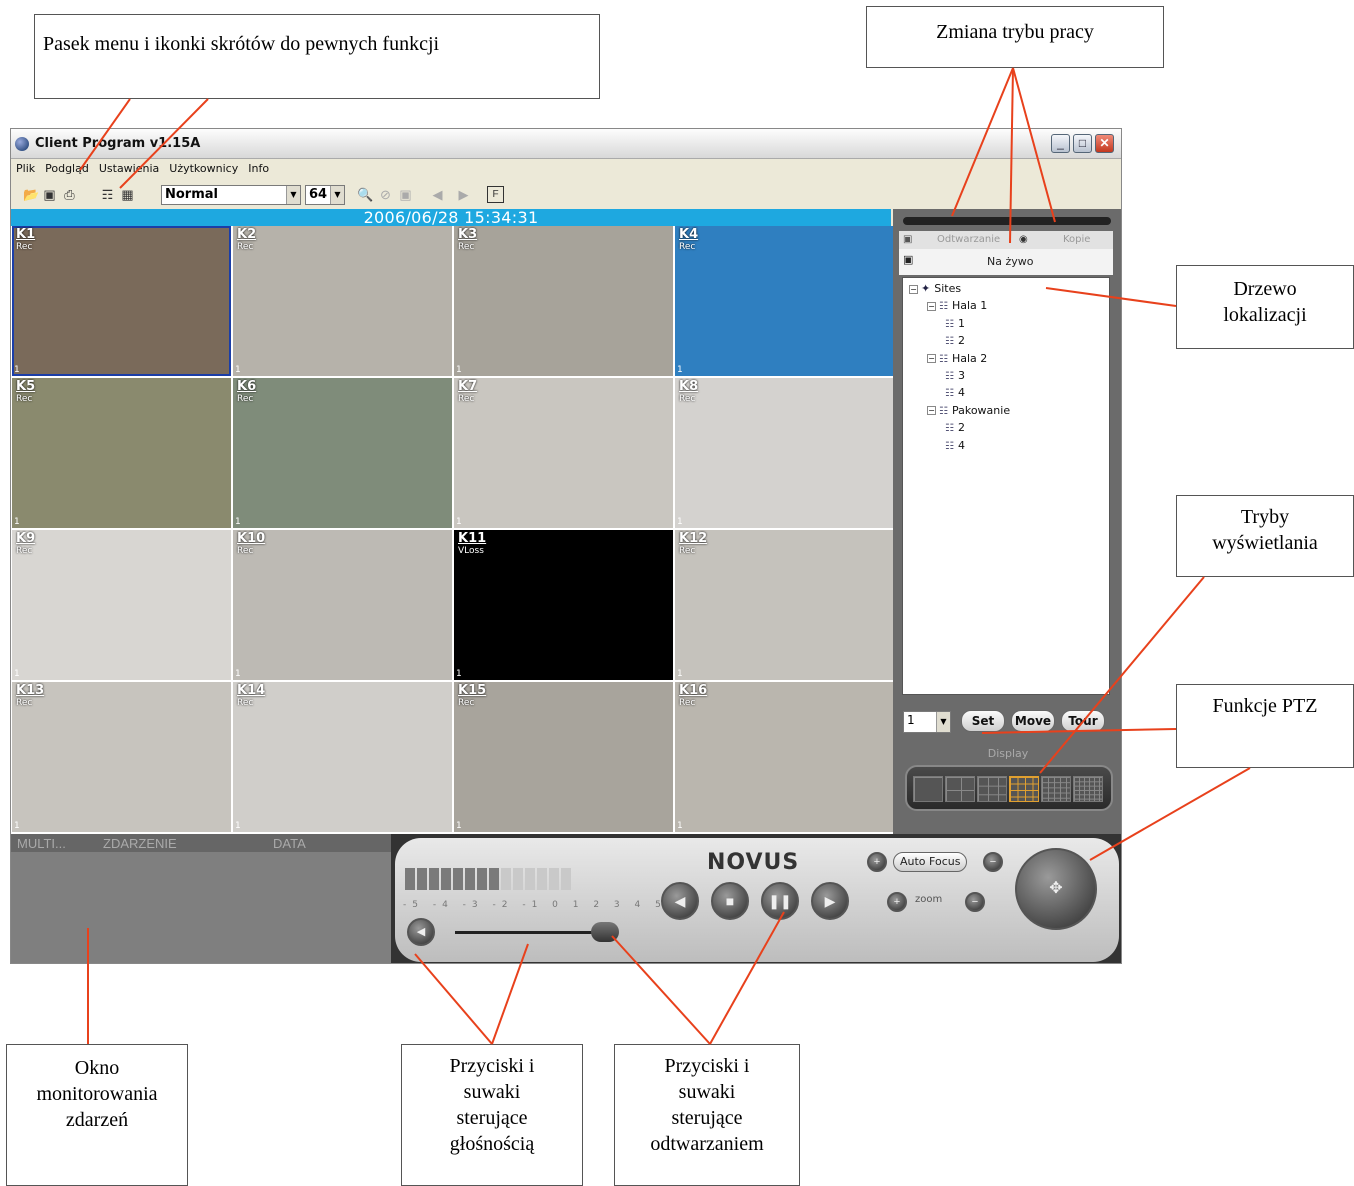 The height and width of the screenshot is (1186, 1354). Describe the element at coordinates (957, 358) in the screenshot. I see `tree-site: − ☷ Hala 2` at that location.